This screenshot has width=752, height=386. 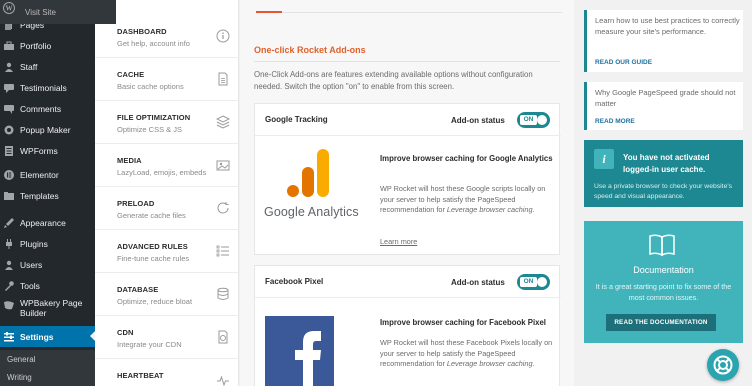 I want to click on sidebar-item-label: Appearance, so click(x=43, y=222).